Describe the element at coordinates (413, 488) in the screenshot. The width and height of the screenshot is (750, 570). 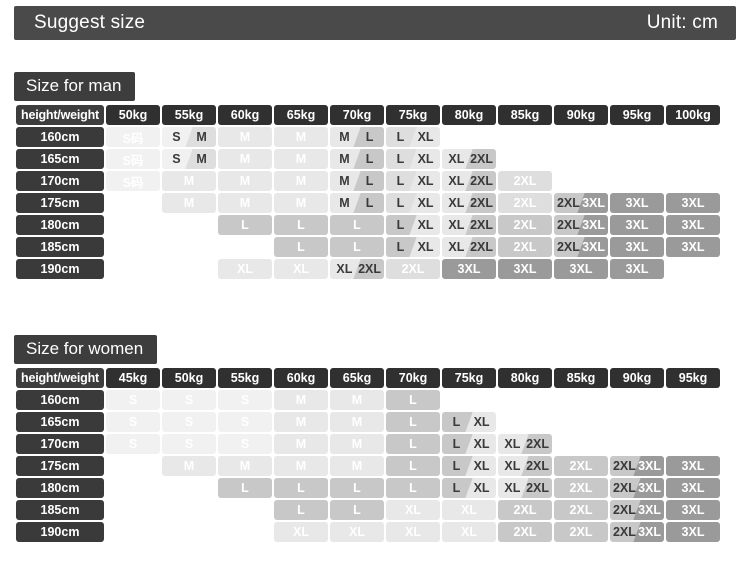
I see `women-cell-180cm-70kg: L` at that location.